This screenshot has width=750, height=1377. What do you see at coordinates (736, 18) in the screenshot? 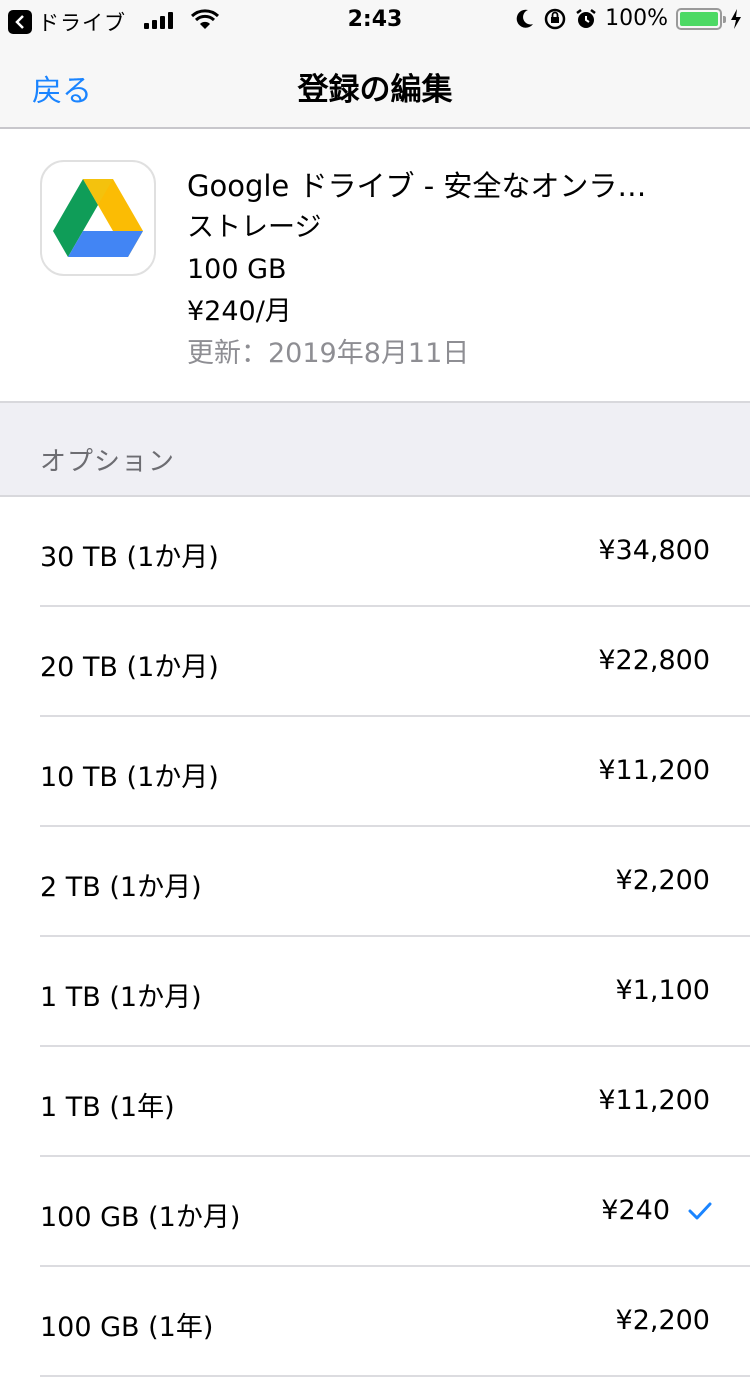
I see `charging-bolt-icon` at bounding box center [736, 18].